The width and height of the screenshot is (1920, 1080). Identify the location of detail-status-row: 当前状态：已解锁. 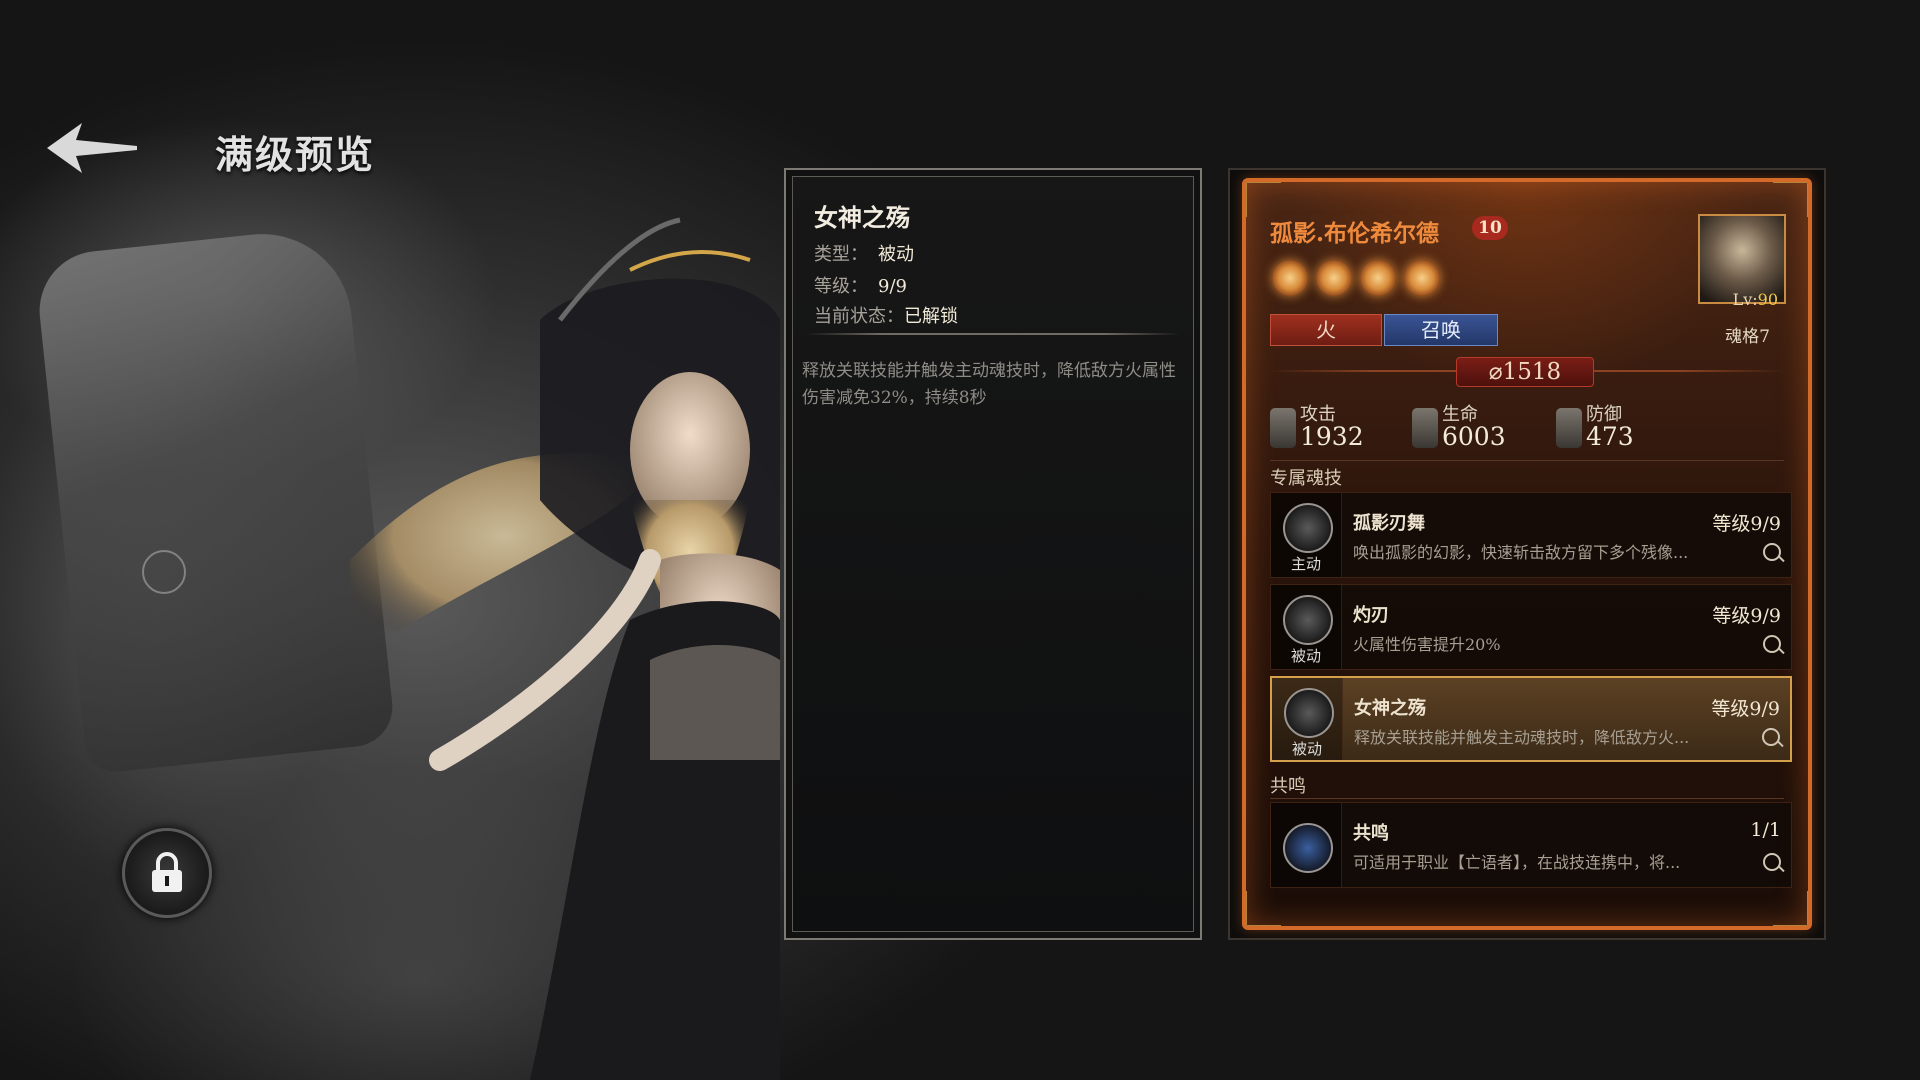
(886, 315).